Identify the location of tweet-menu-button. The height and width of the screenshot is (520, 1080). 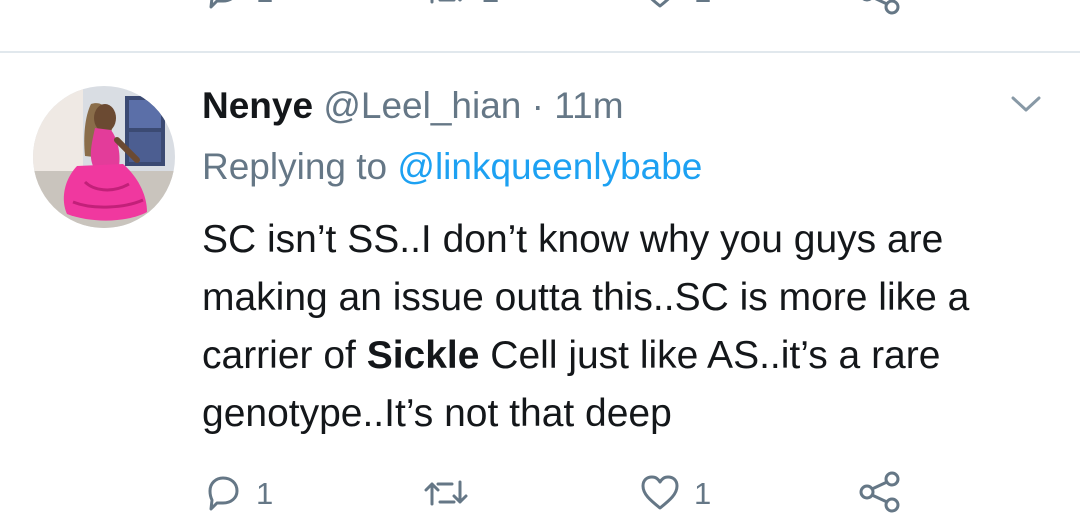
(1026, 106).